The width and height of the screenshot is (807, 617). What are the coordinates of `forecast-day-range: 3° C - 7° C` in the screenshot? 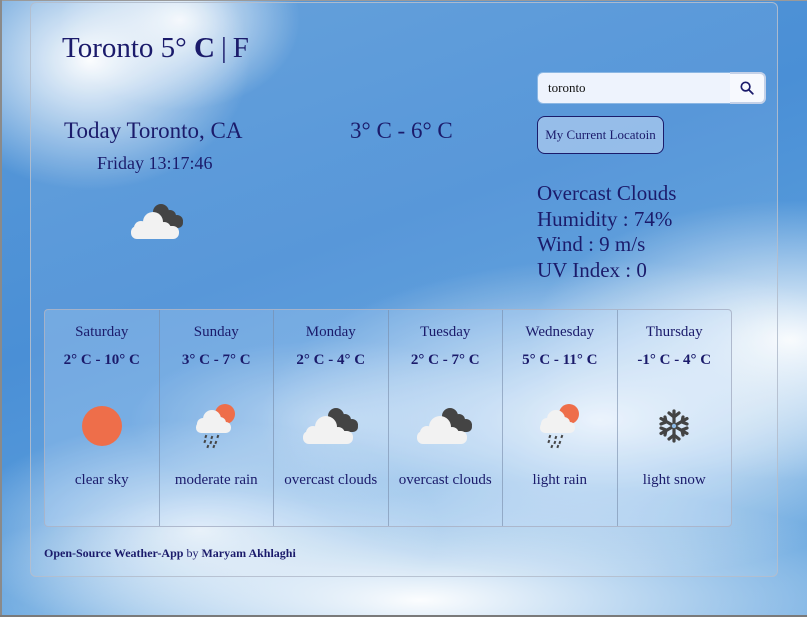 It's located at (216, 360).